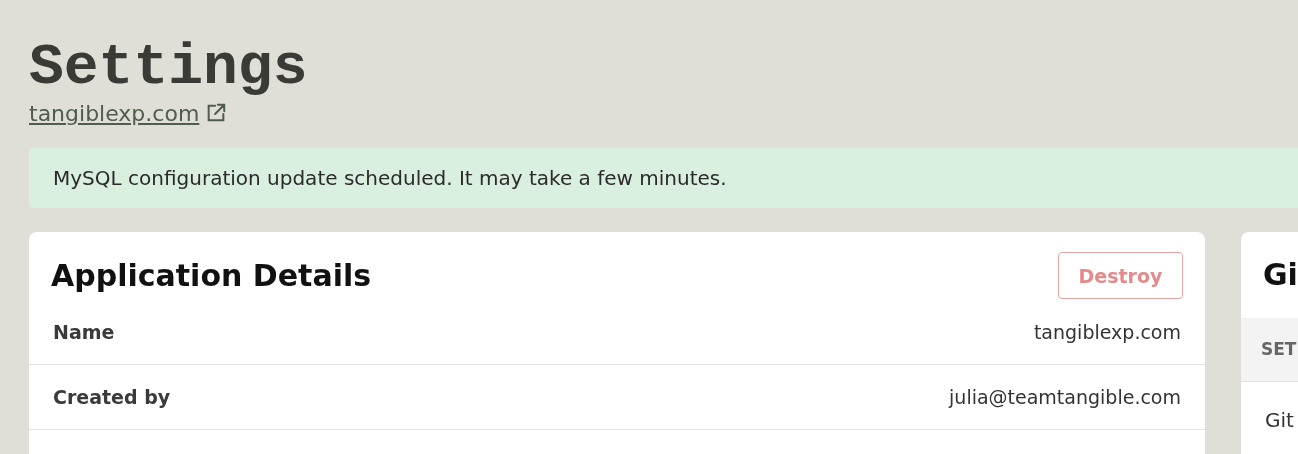 Image resolution: width=1298 pixels, height=454 pixels. I want to click on field-value: tangiblexp.com, so click(1107, 331).